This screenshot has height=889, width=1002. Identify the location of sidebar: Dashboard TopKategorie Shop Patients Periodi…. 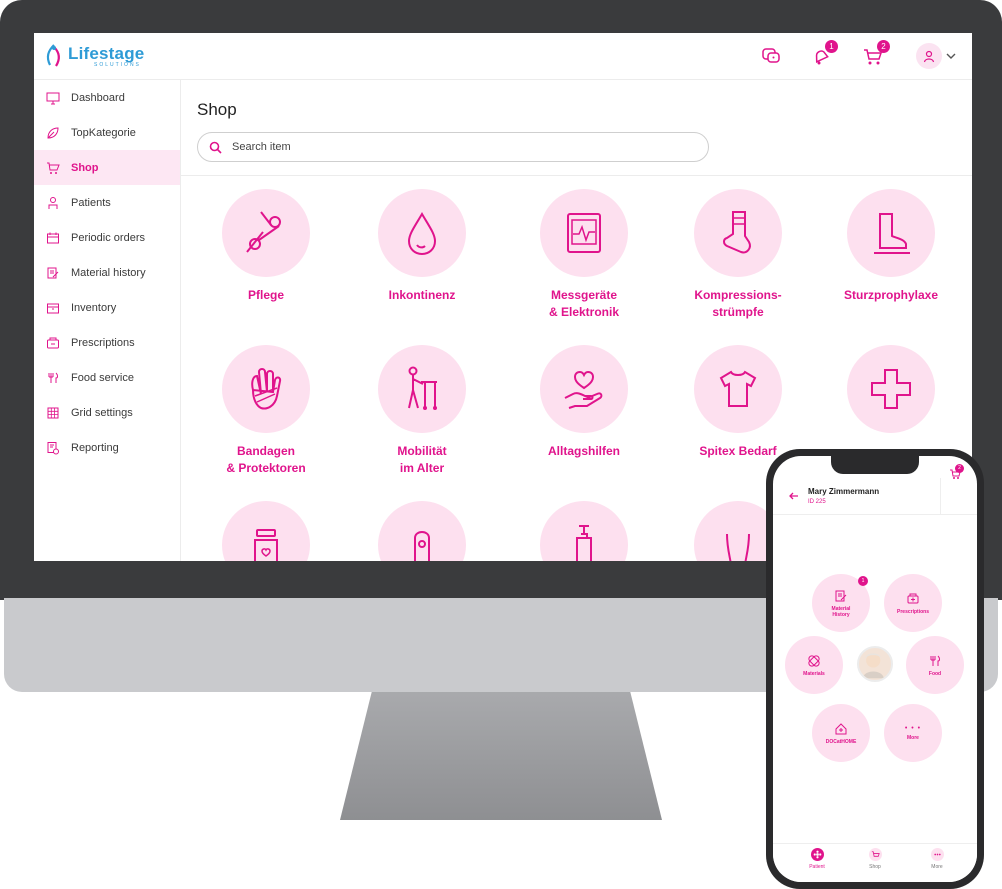
(107, 320).